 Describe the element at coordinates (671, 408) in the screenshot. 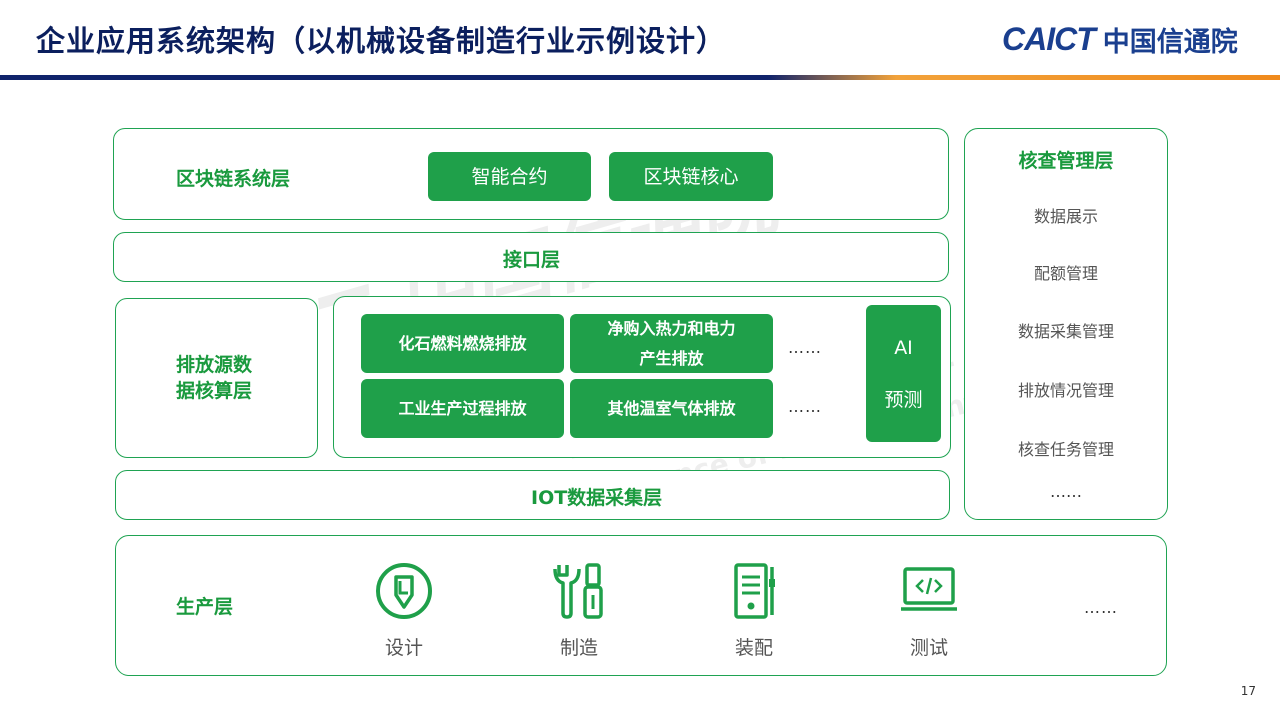

I see `other-ghg-emission-block: 其他温室气体排放` at that location.